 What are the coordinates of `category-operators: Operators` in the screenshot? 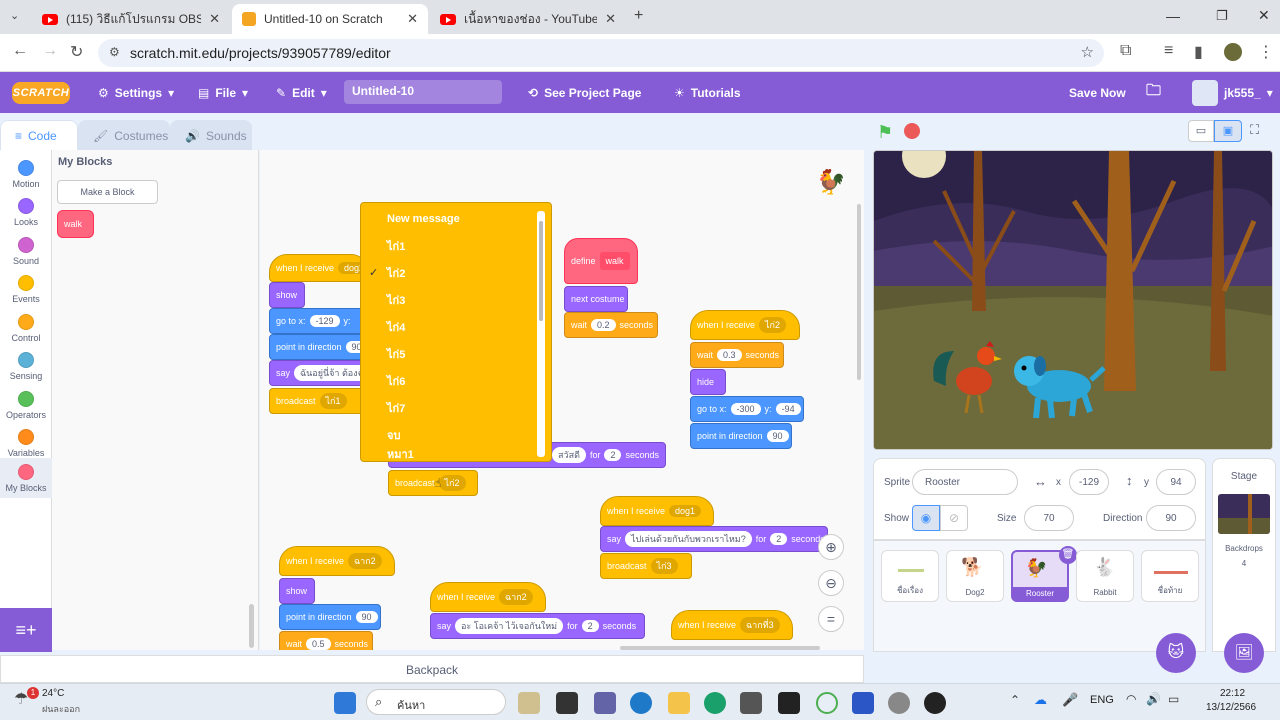 It's located at (26, 404).